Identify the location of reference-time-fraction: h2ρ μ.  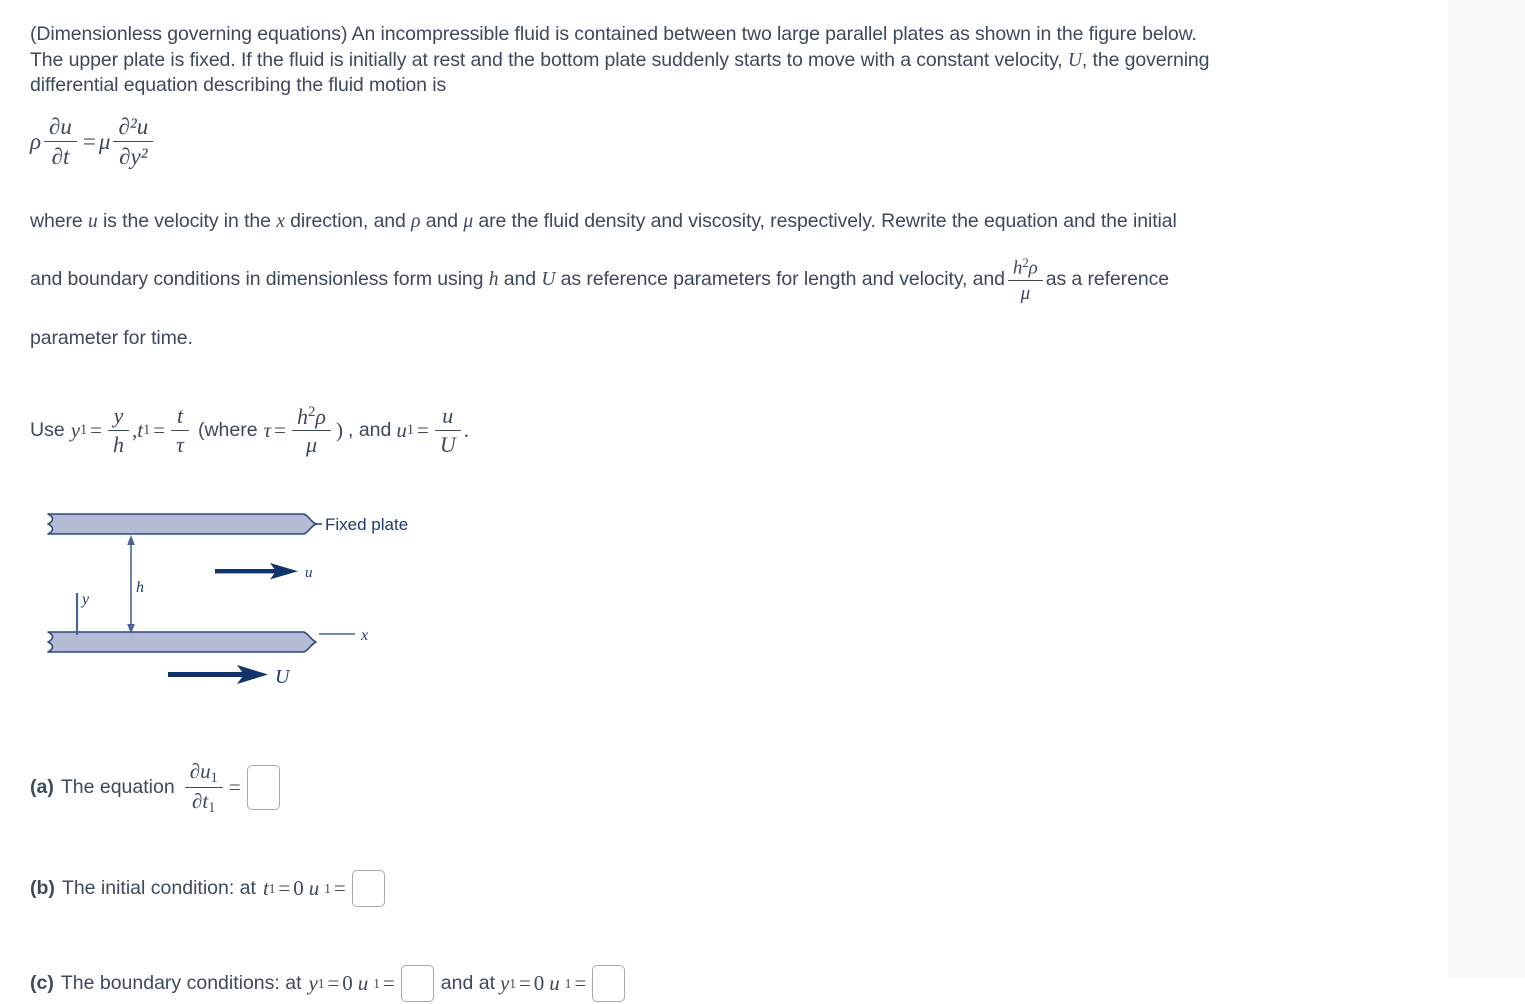
(1025, 279).